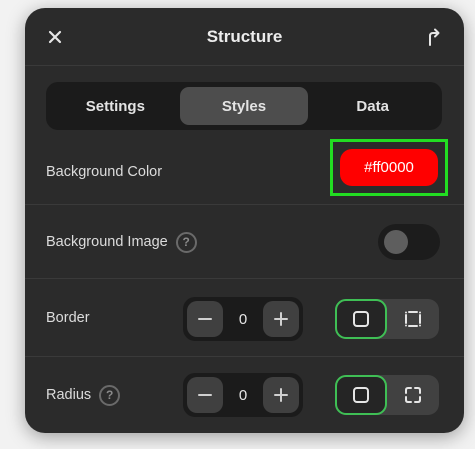 This screenshot has height=449, width=475. I want to click on border-label-text: Border, so click(68, 318).